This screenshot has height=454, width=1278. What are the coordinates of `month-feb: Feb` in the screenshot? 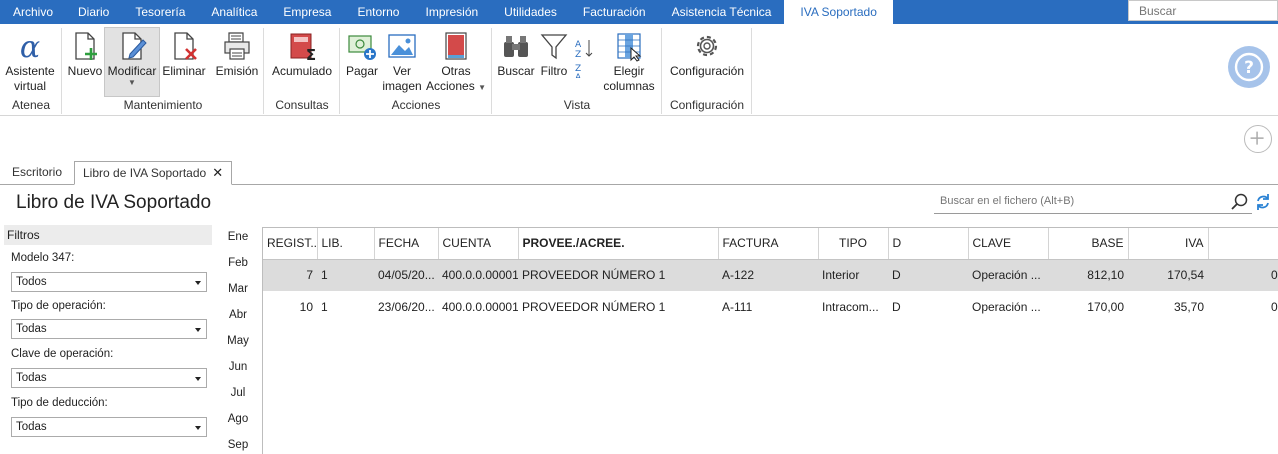 It's located at (238, 263).